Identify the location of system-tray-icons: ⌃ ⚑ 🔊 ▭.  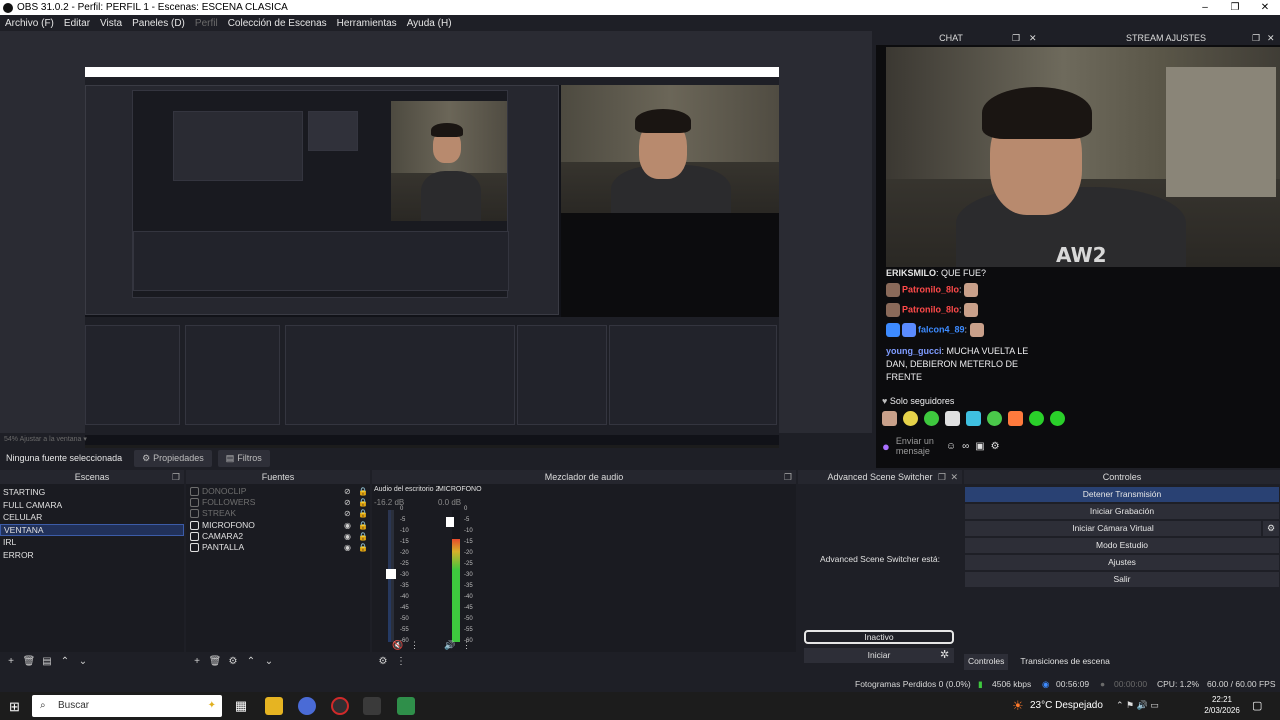
(1137, 705).